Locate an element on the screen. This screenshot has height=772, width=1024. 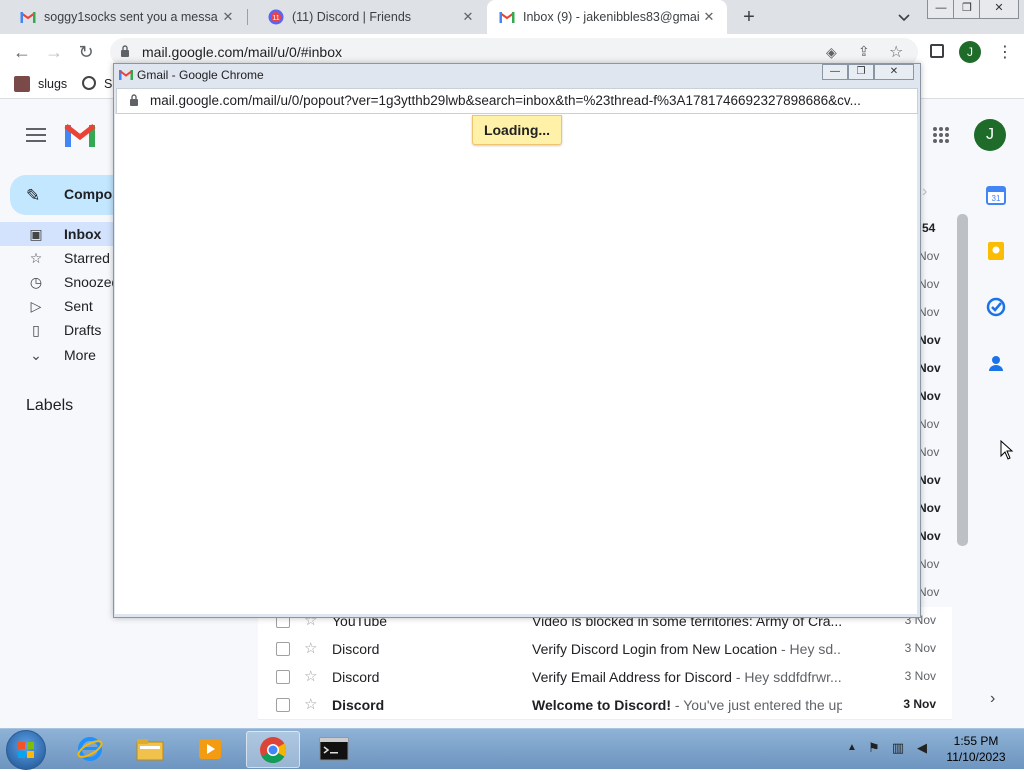
main-menu-icon is located at coordinates (36, 135).